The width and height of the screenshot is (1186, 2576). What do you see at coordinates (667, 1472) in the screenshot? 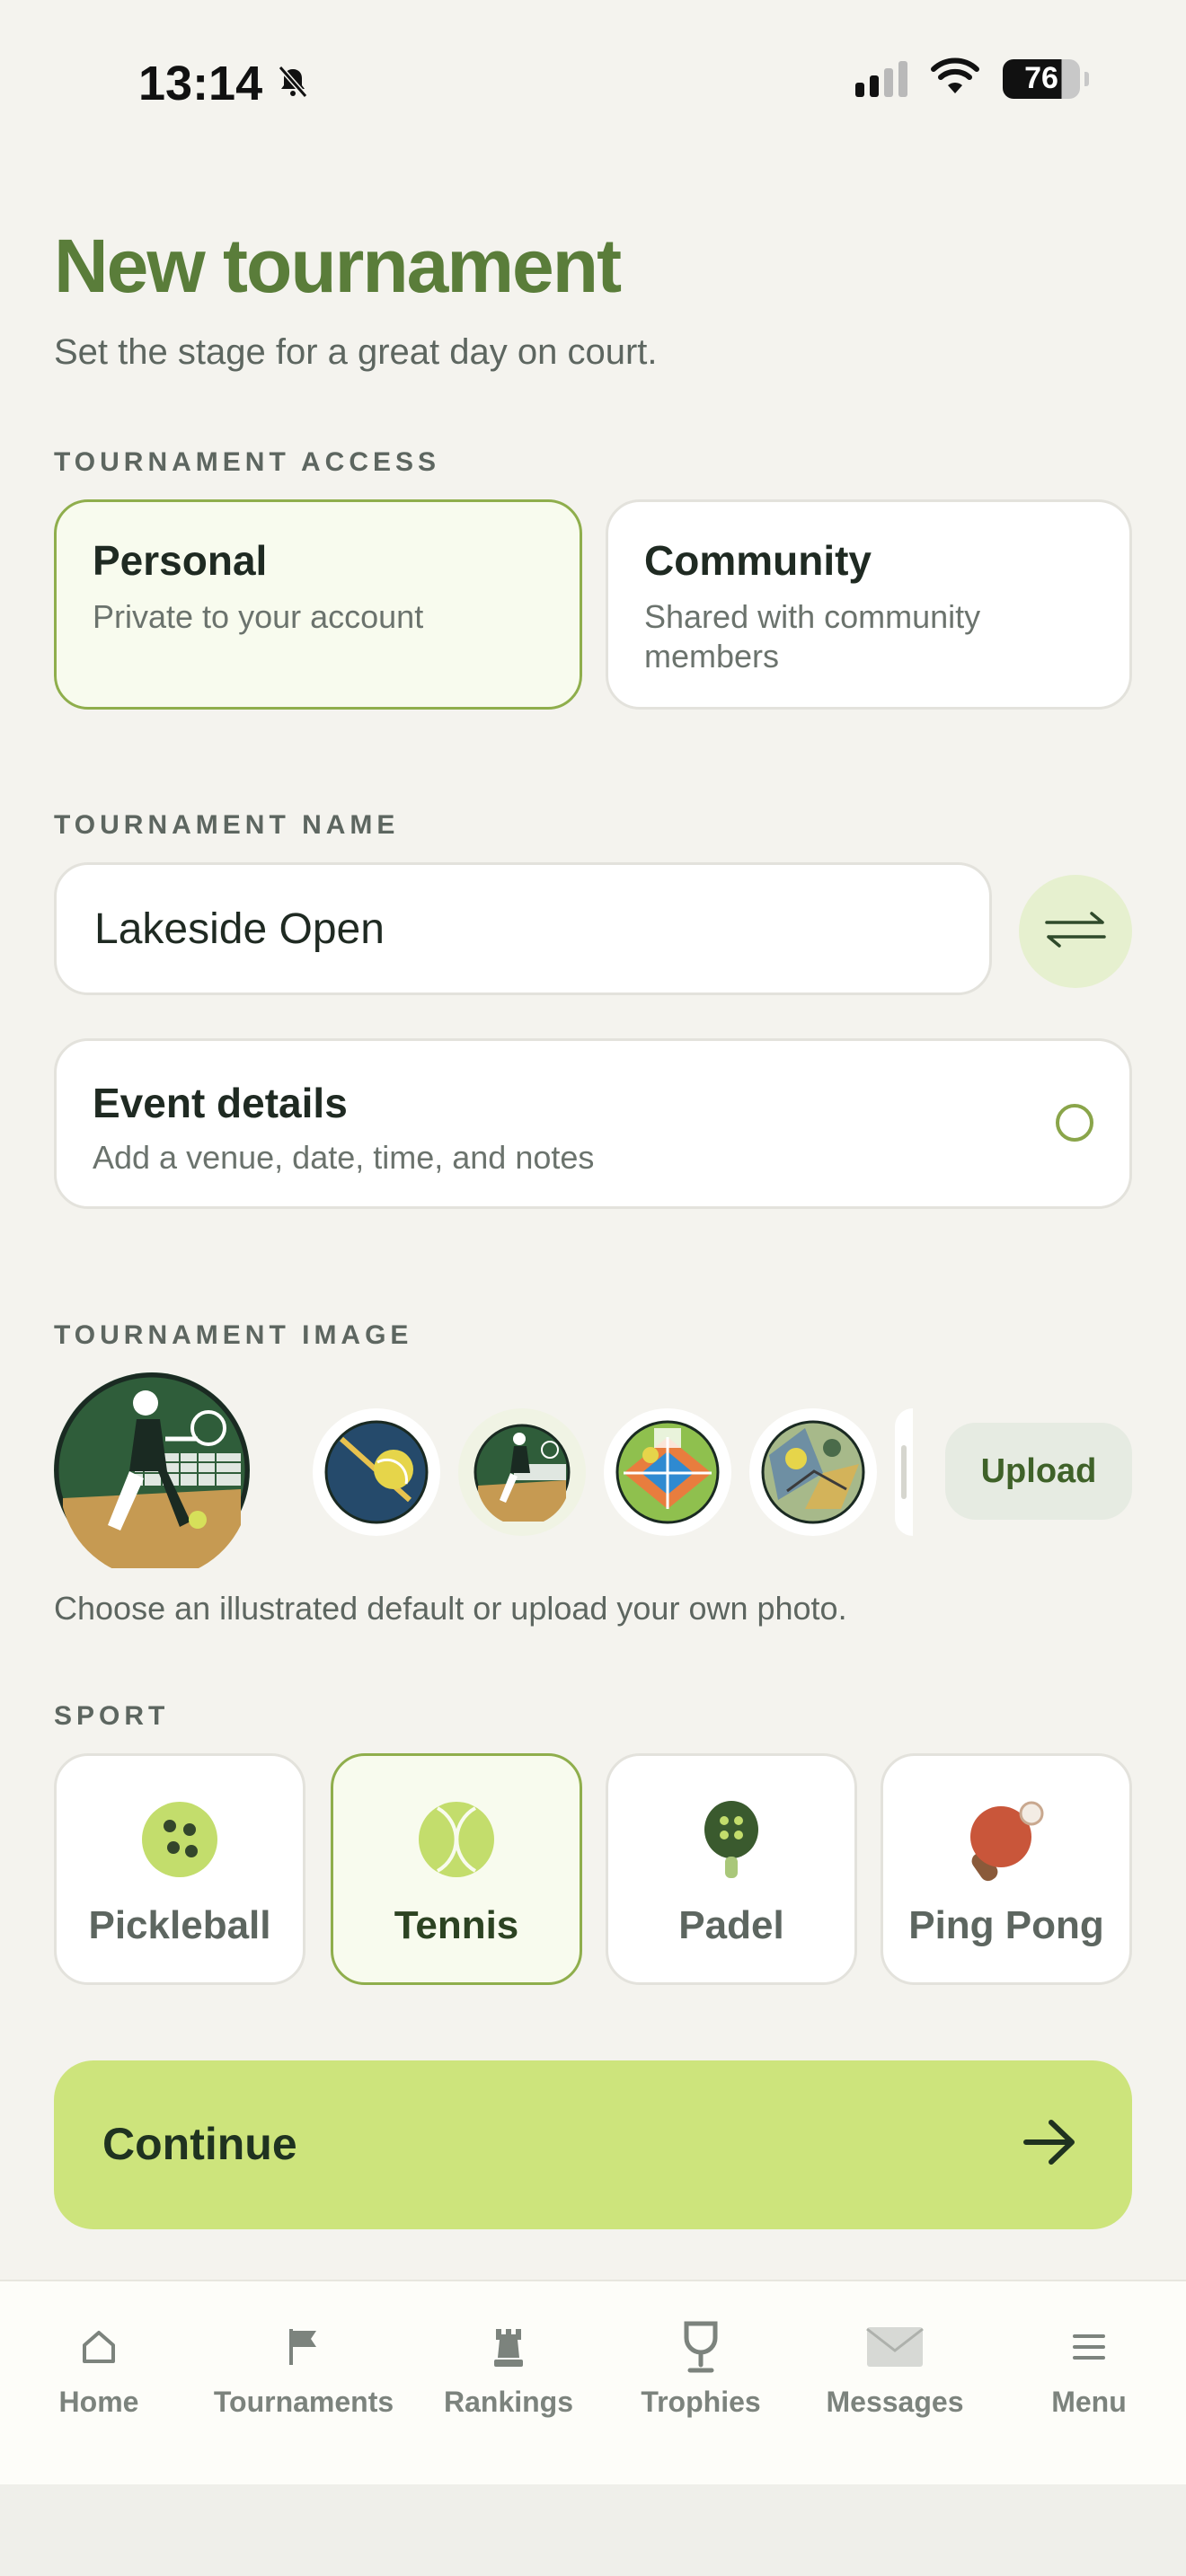
I see `image-option-court-mosaic` at bounding box center [667, 1472].